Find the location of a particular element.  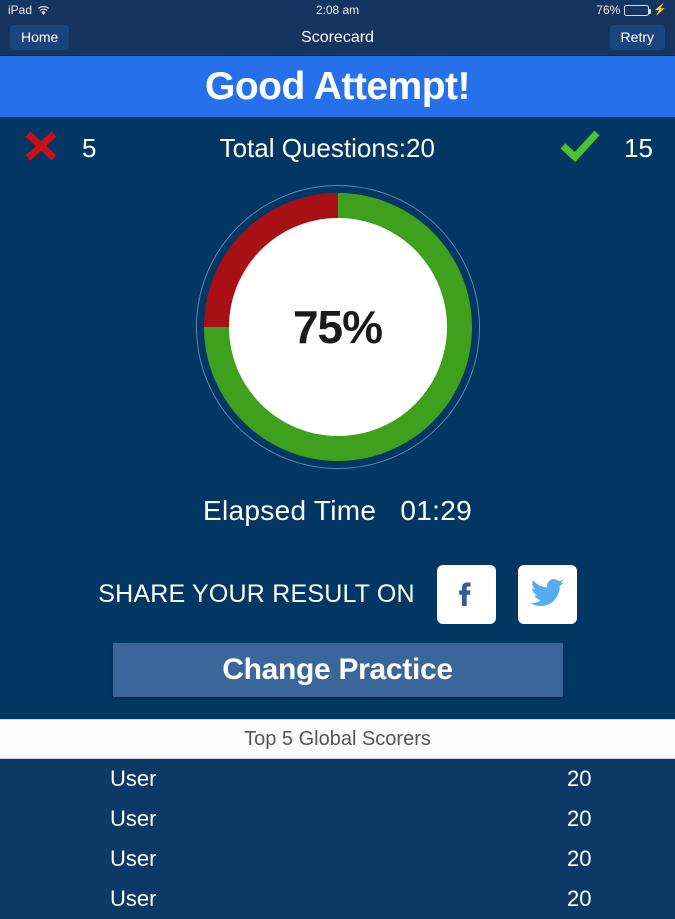

facebook-icon is located at coordinates (466, 594).